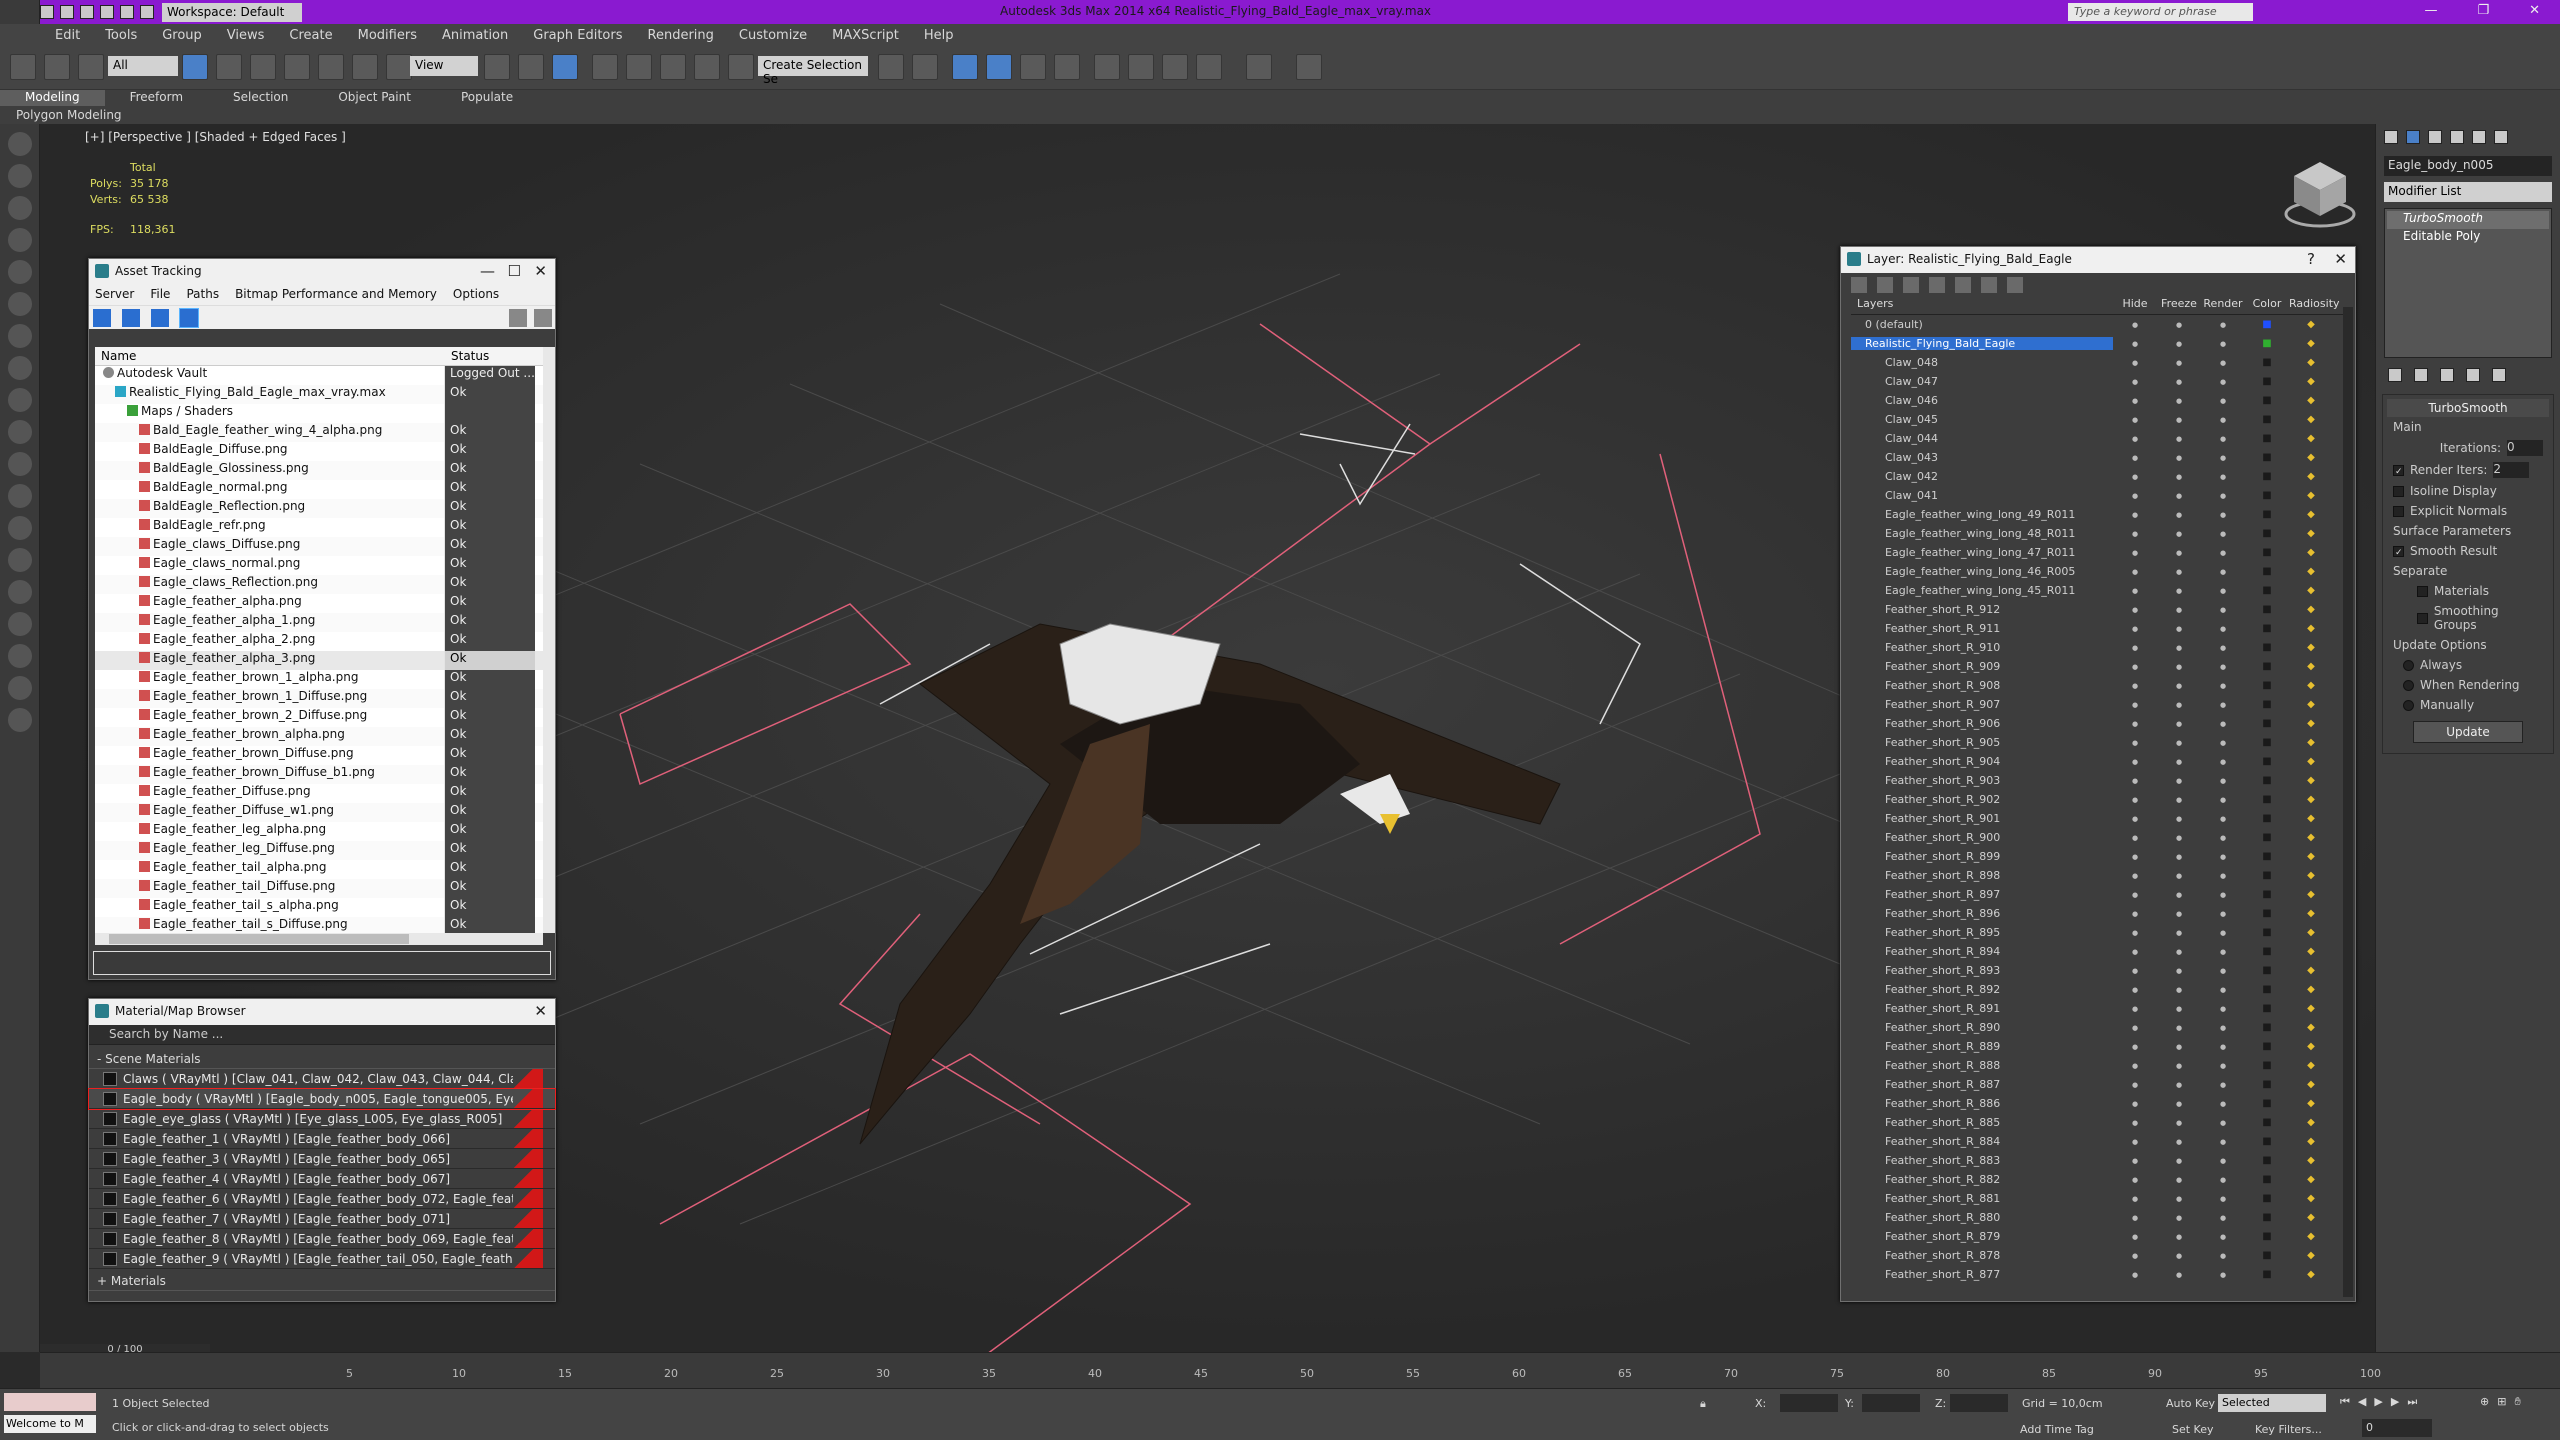 The height and width of the screenshot is (1440, 2560). Describe the element at coordinates (2348, 802) in the screenshot. I see `vertical-scrollbar` at that location.